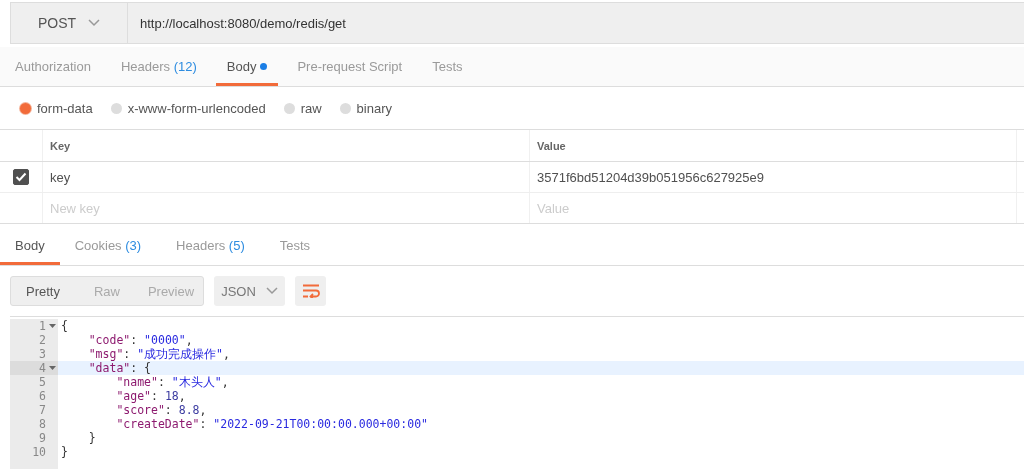 This screenshot has width=1024, height=469. I want to click on line-number: 8, so click(42, 424).